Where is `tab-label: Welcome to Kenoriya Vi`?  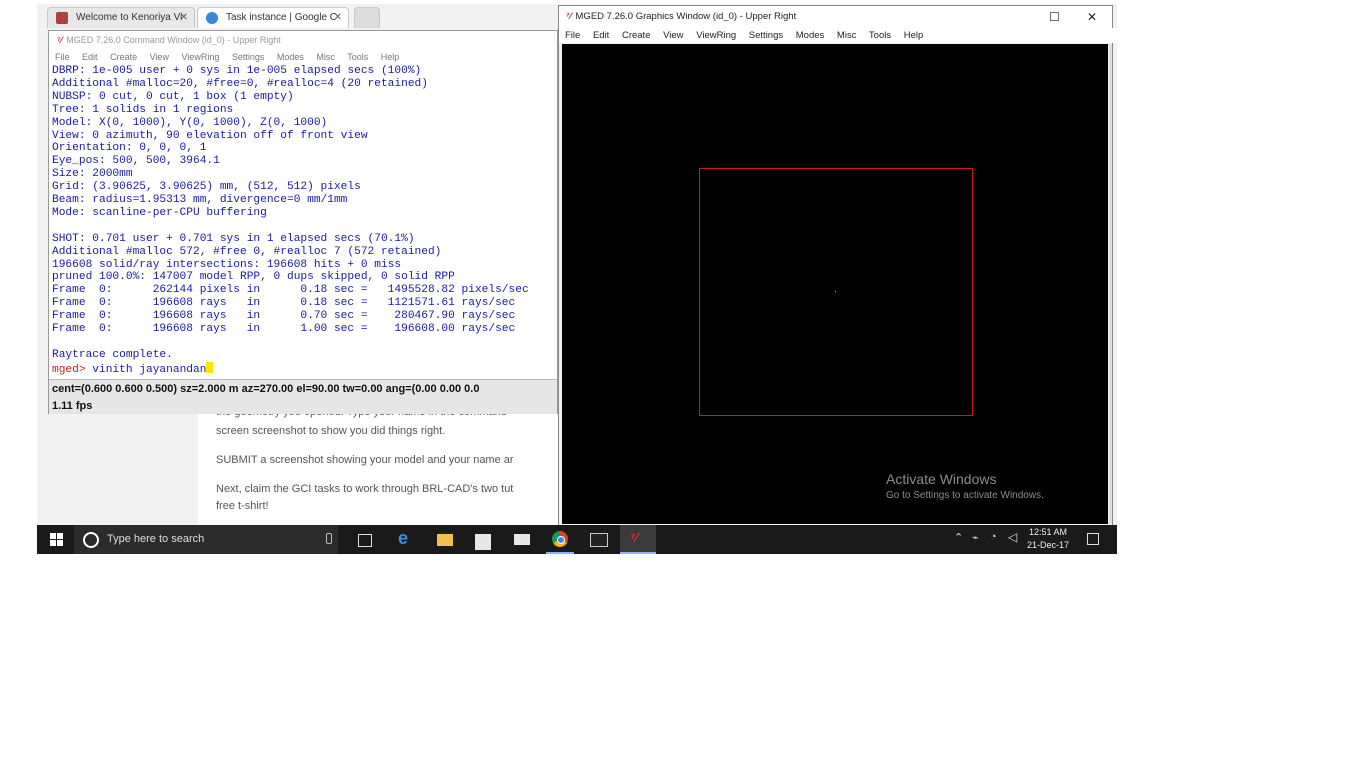 tab-label: Welcome to Kenoriya Vi is located at coordinates (129, 17).